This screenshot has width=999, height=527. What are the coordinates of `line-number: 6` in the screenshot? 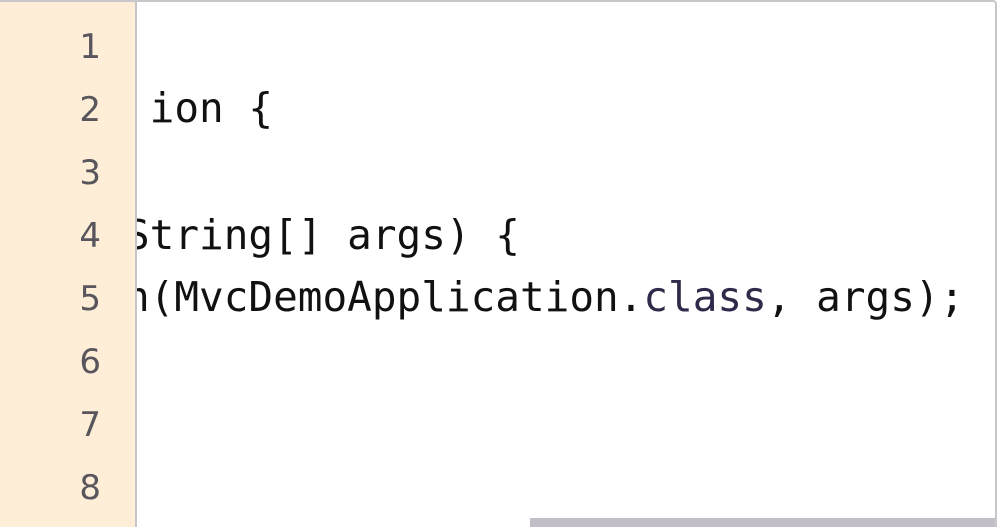 It's located at (90, 362).